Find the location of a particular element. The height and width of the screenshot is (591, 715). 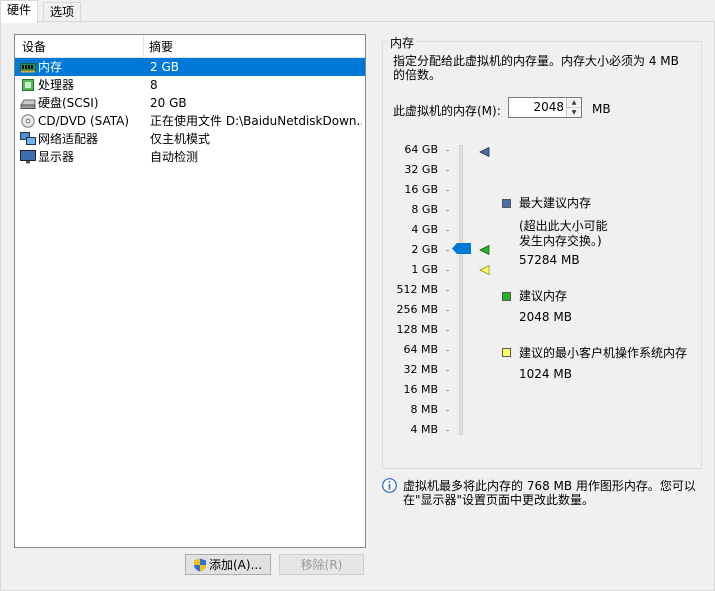

tab-hardware: 硬件 is located at coordinates (19, 11).